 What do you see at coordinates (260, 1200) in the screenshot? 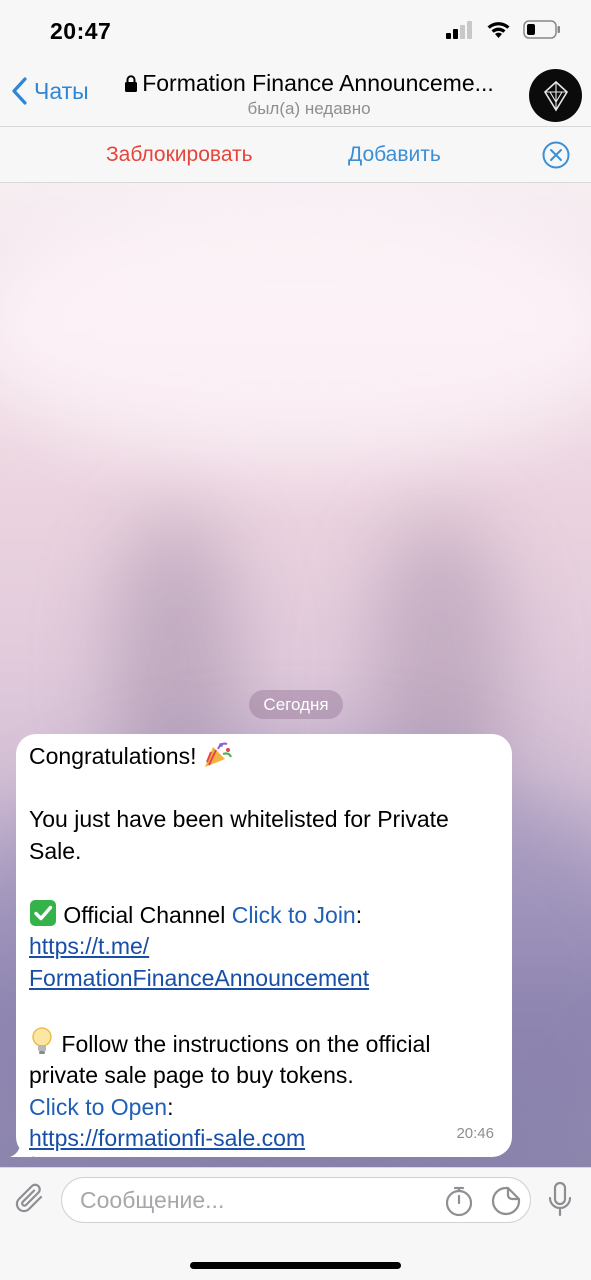
I see `message-input` at bounding box center [260, 1200].